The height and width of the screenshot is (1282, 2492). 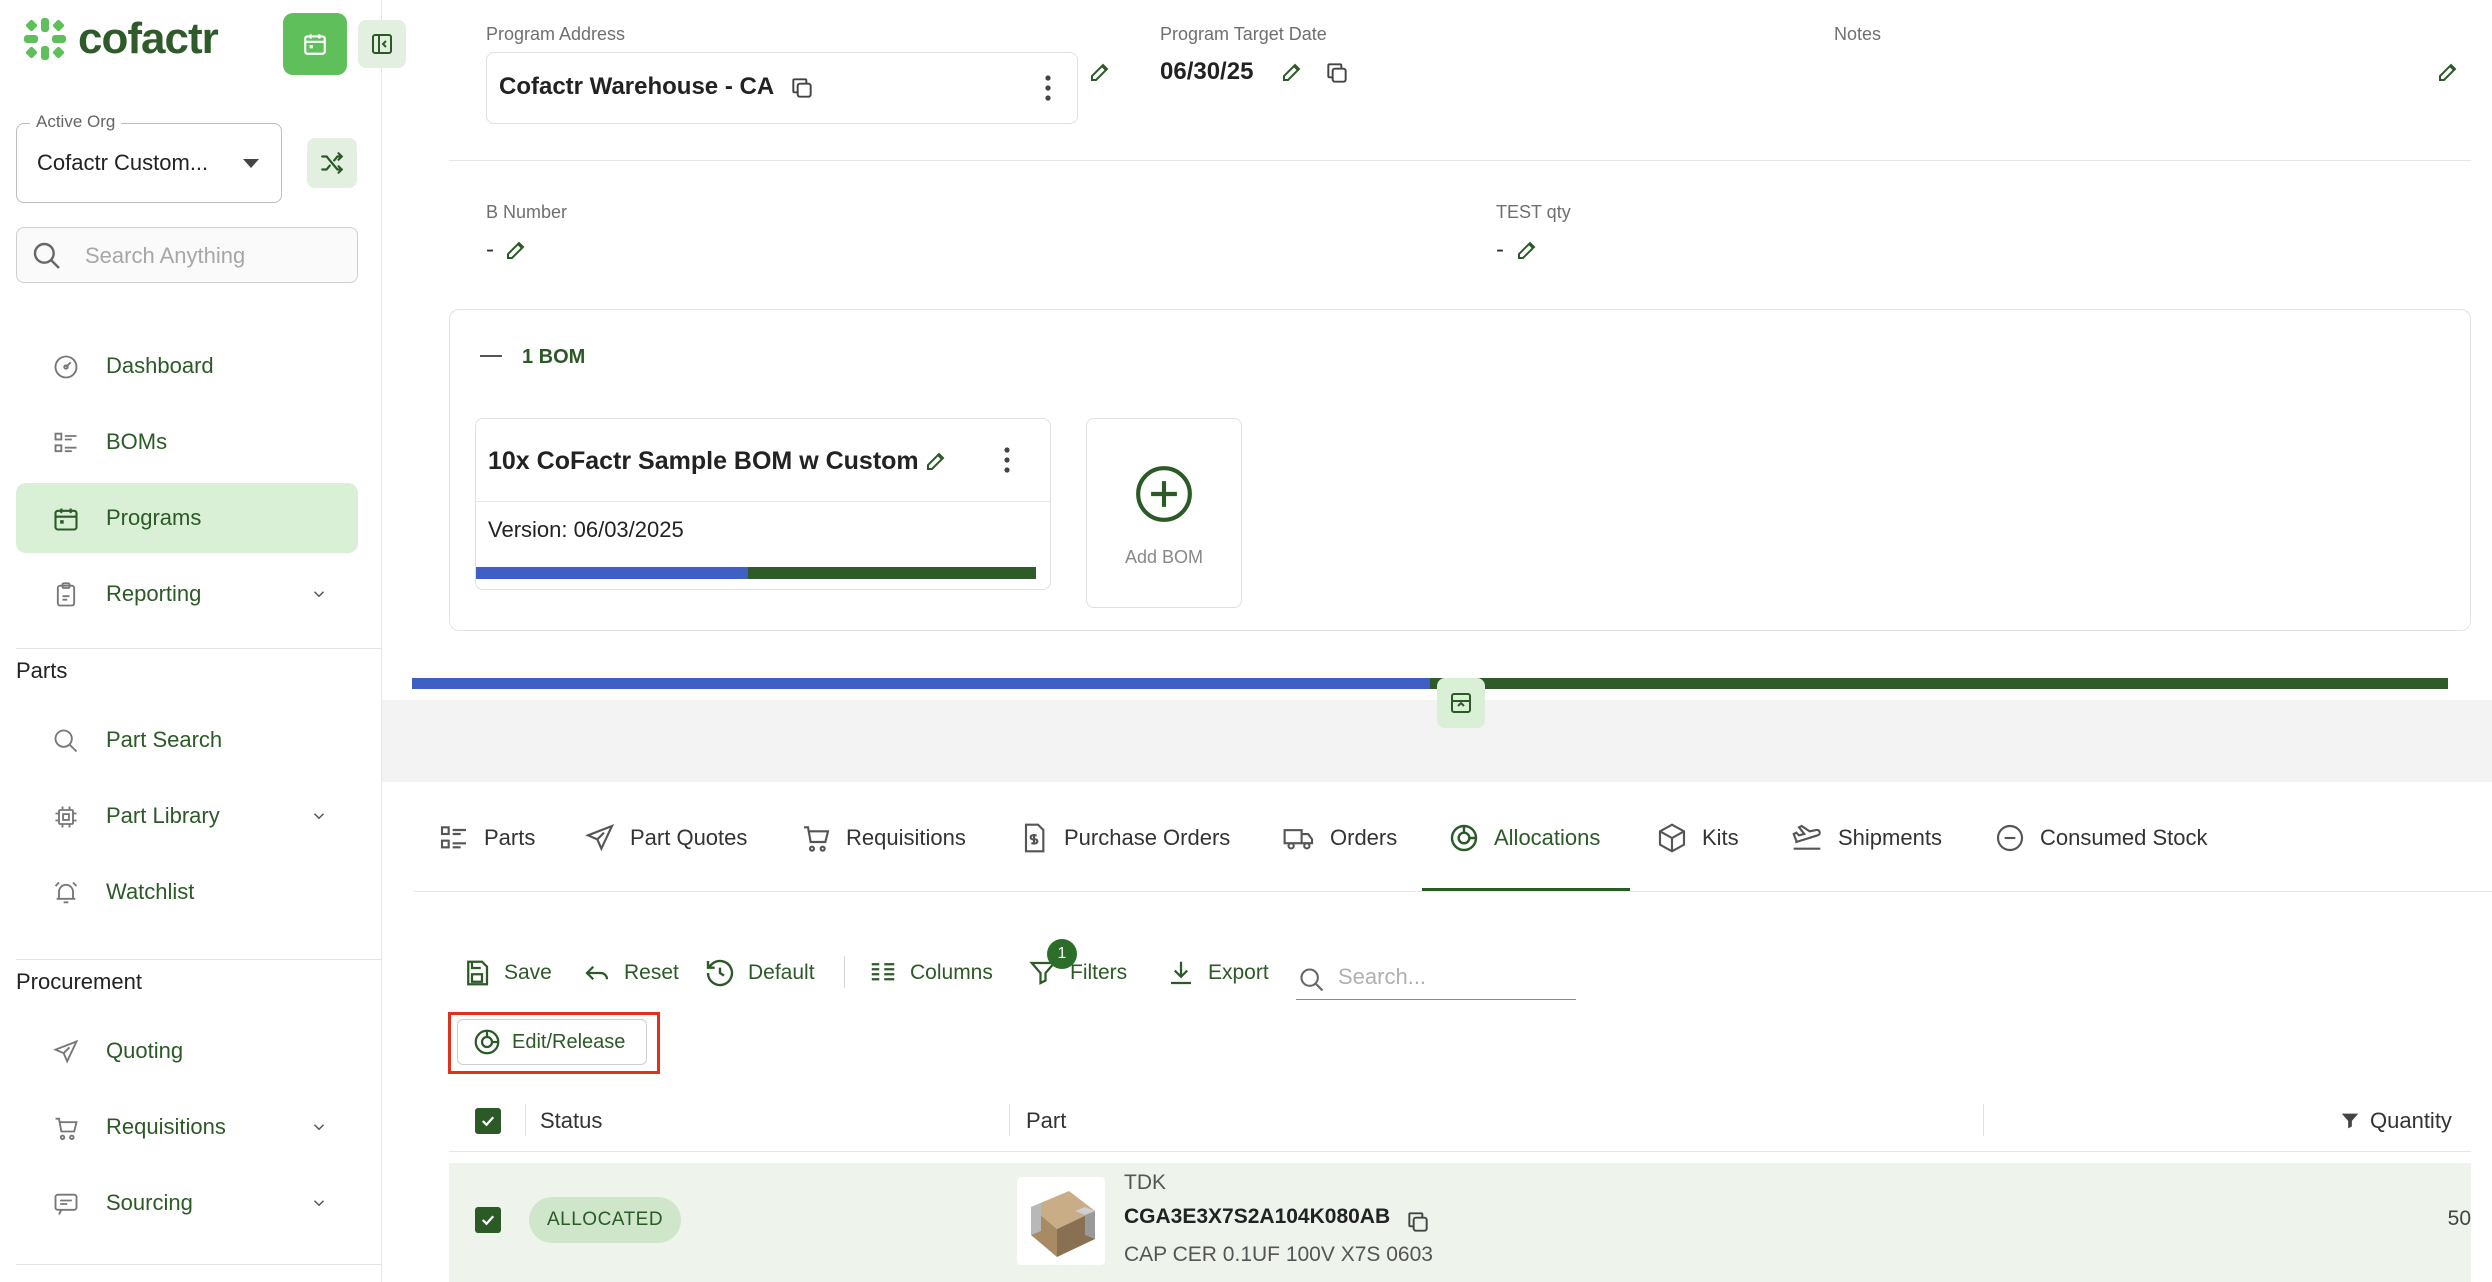 I want to click on collapse-sidebar-button, so click(x=382, y=44).